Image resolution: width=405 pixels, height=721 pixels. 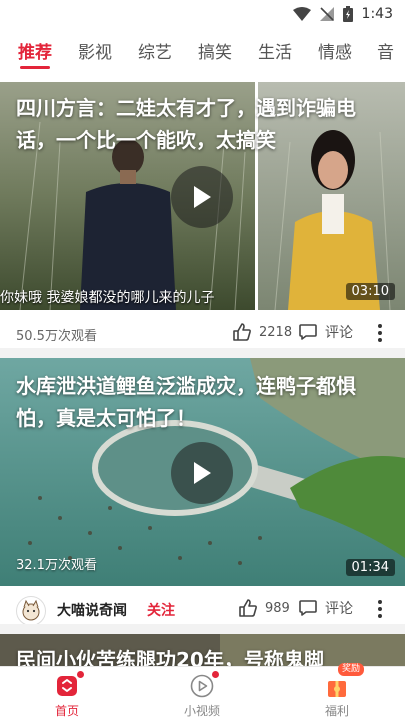 I want to click on nav-short-video: 小视频, so click(x=202, y=695).